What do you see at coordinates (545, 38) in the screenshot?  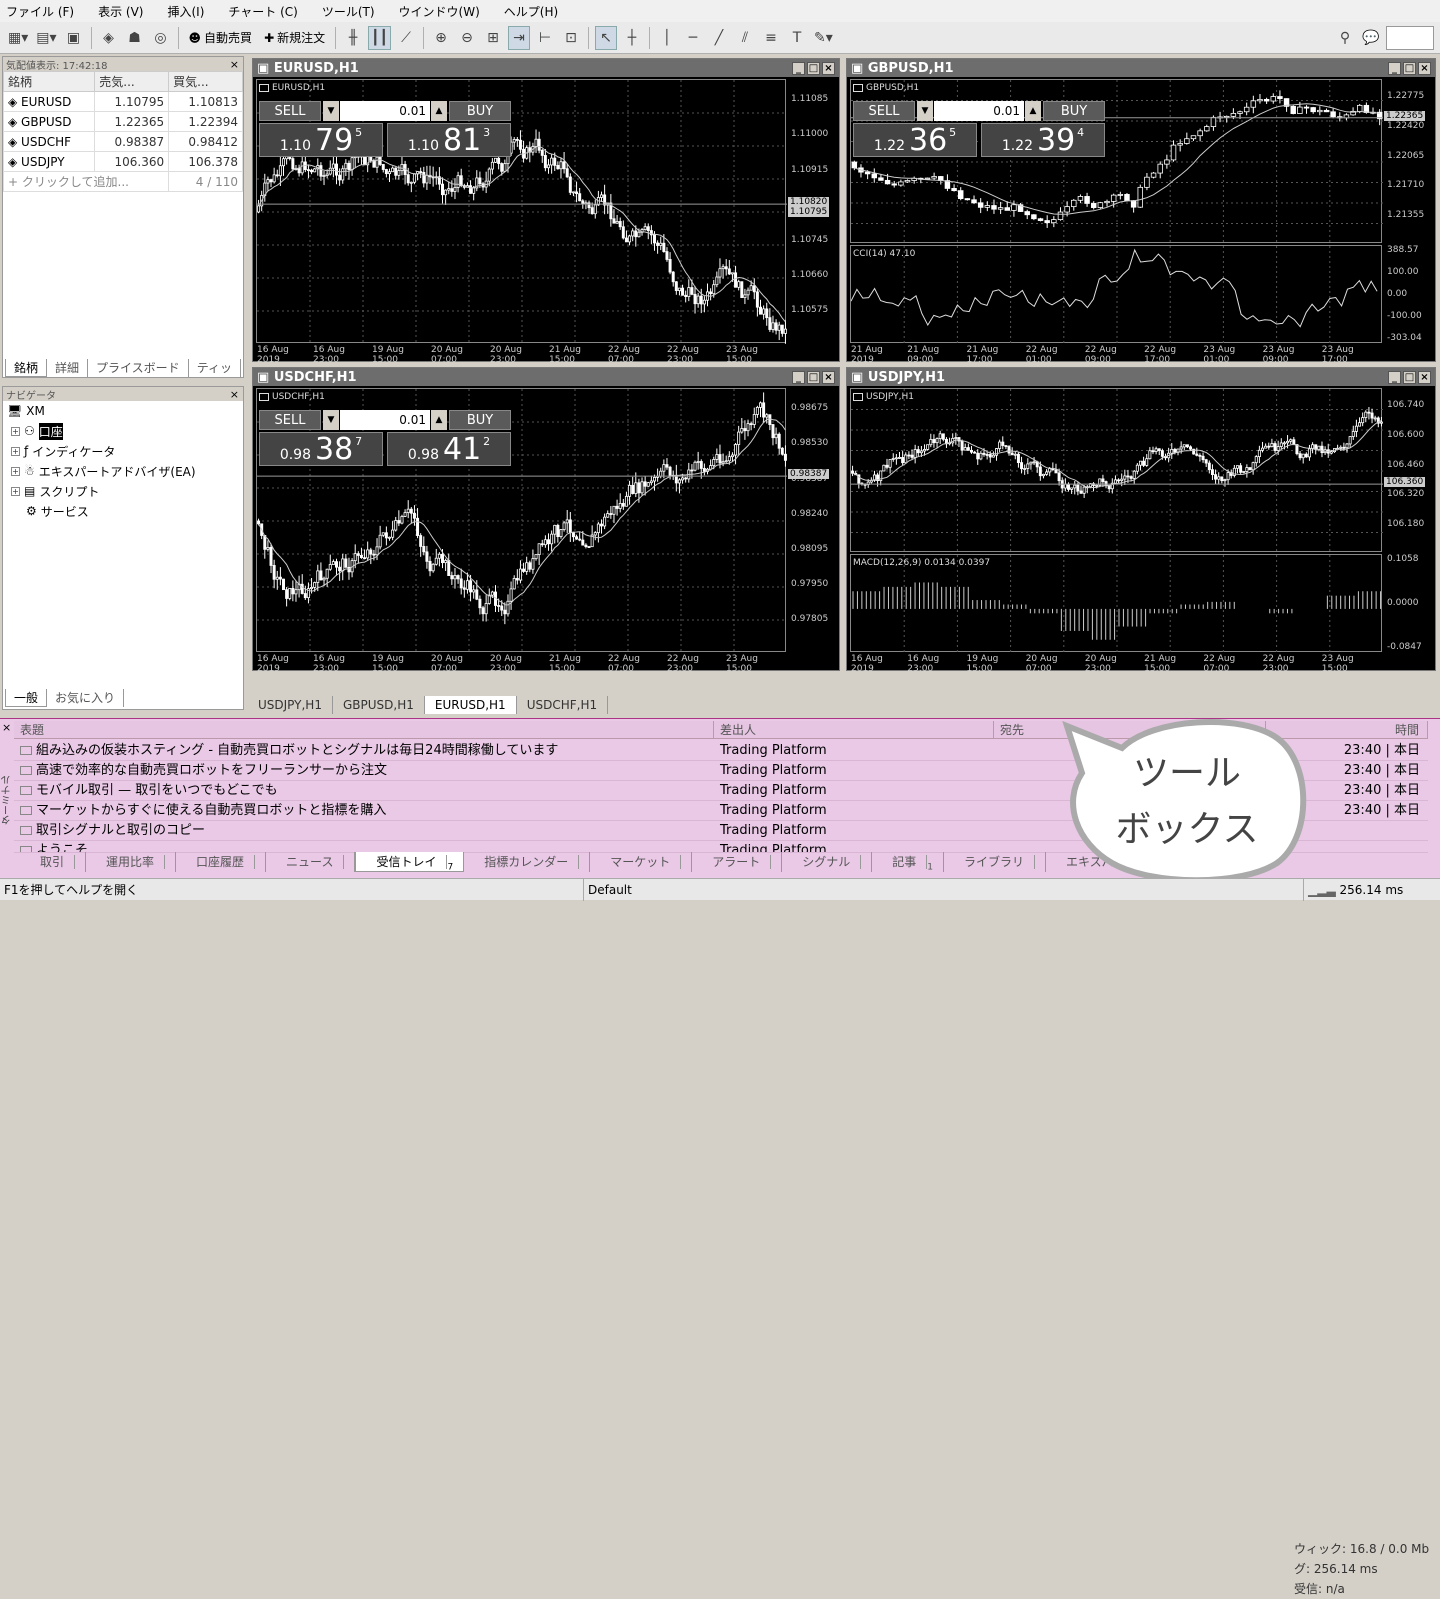 I see `chart-shift-icon: ⊢` at bounding box center [545, 38].